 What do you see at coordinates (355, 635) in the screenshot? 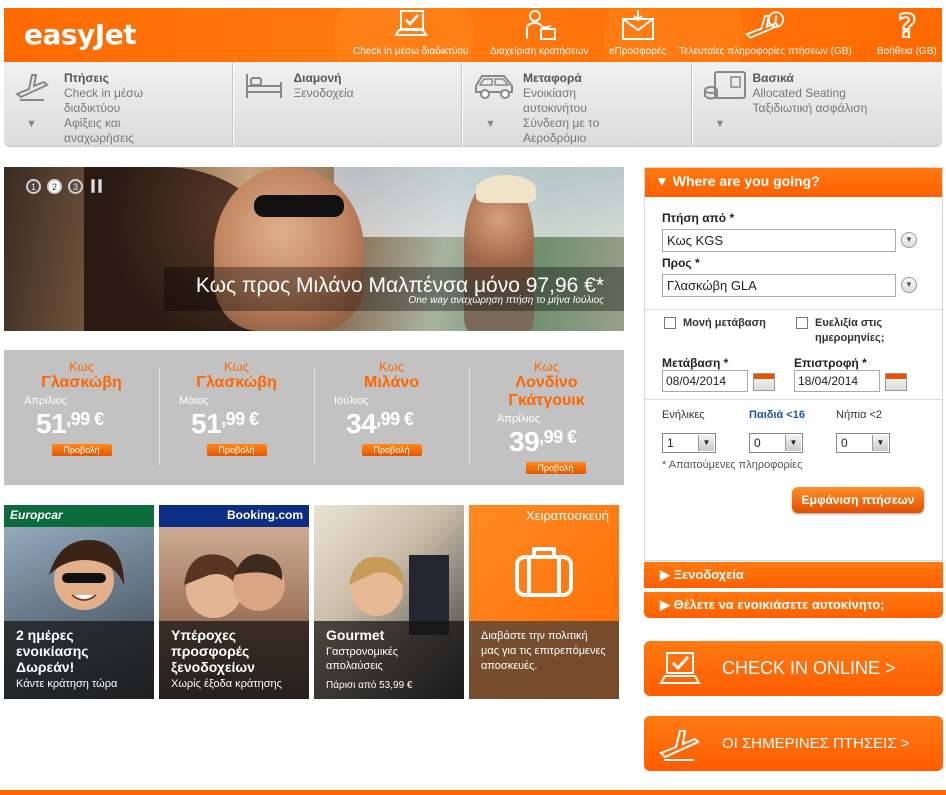
I see `promo-headline: Gourmet` at bounding box center [355, 635].